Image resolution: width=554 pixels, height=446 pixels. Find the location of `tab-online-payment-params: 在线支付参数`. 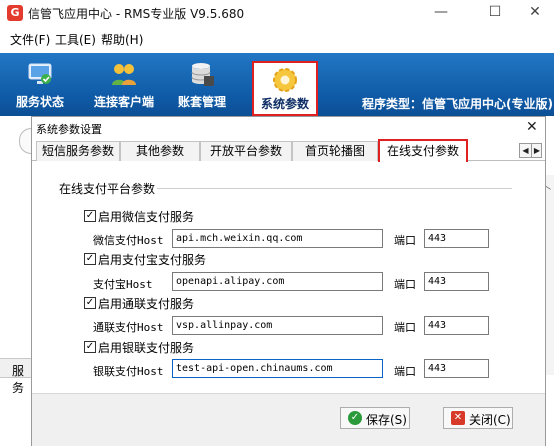

tab-online-payment-params: 在线支付参数 is located at coordinates (423, 150).